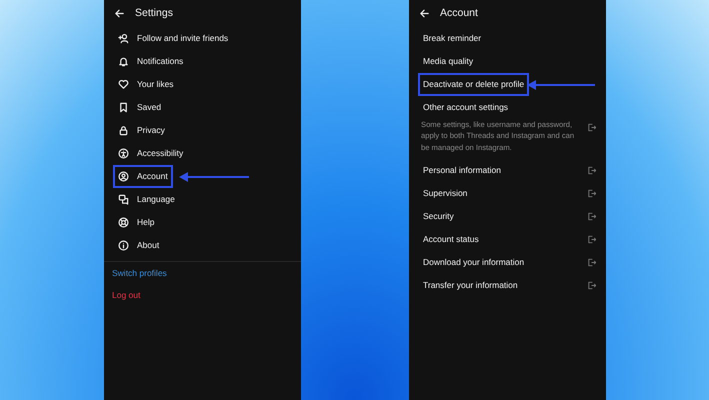 The width and height of the screenshot is (709, 400). I want to click on menu-item: Language, so click(146, 199).